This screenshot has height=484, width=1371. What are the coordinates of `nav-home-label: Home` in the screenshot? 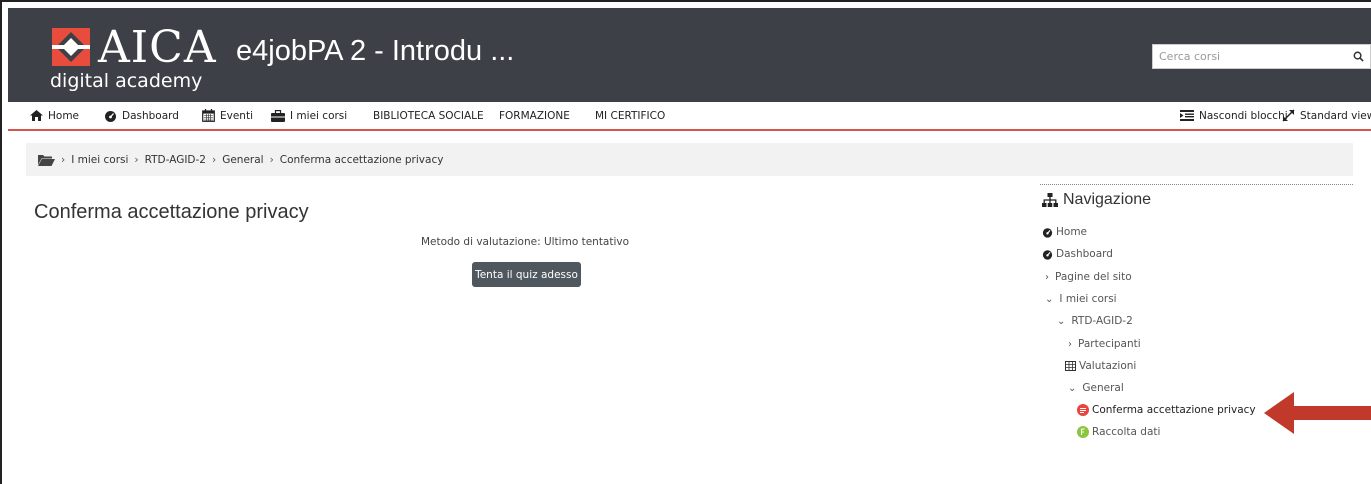 It's located at (64, 115).